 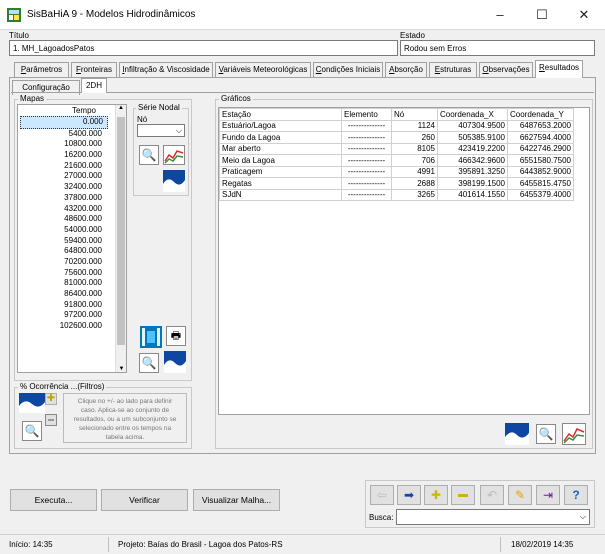 I want to click on cell-coordenada-y: 6551580.7500, so click(x=540, y=160).